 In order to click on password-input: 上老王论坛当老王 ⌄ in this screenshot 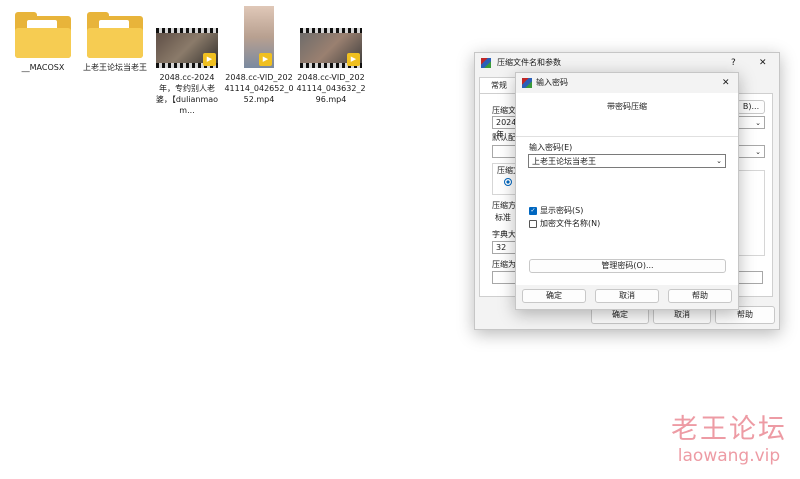, I will do `click(627, 161)`.